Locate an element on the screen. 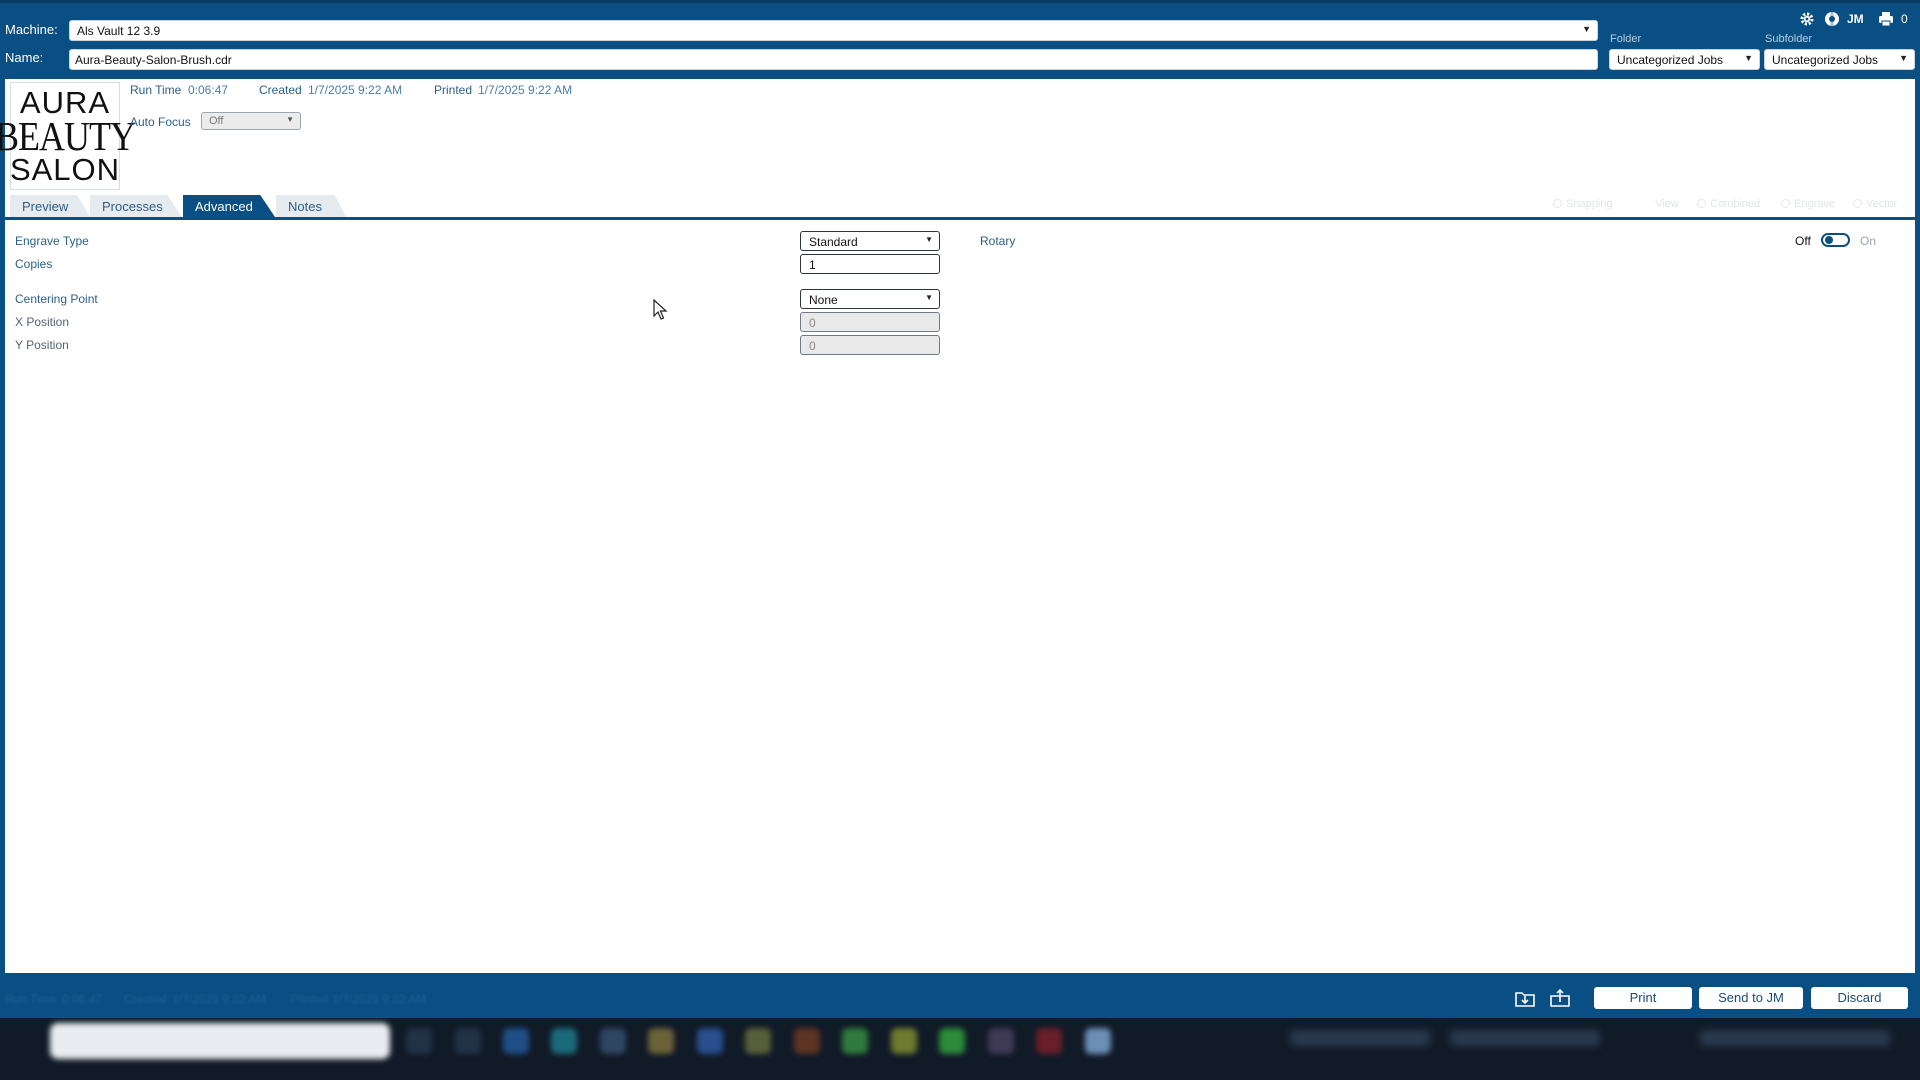 The image size is (1920, 1080). help-icon is located at coordinates (1832, 19).